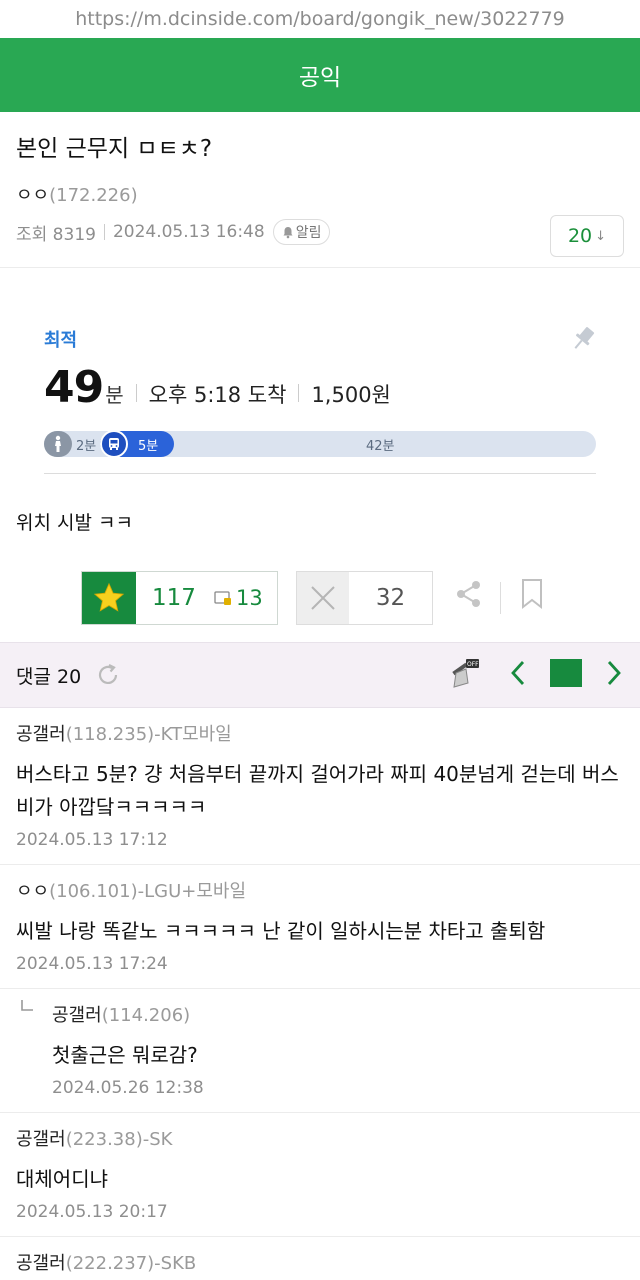 The width and height of the screenshot is (640, 1280). Describe the element at coordinates (108, 675) in the screenshot. I see `refresh-icon` at that location.